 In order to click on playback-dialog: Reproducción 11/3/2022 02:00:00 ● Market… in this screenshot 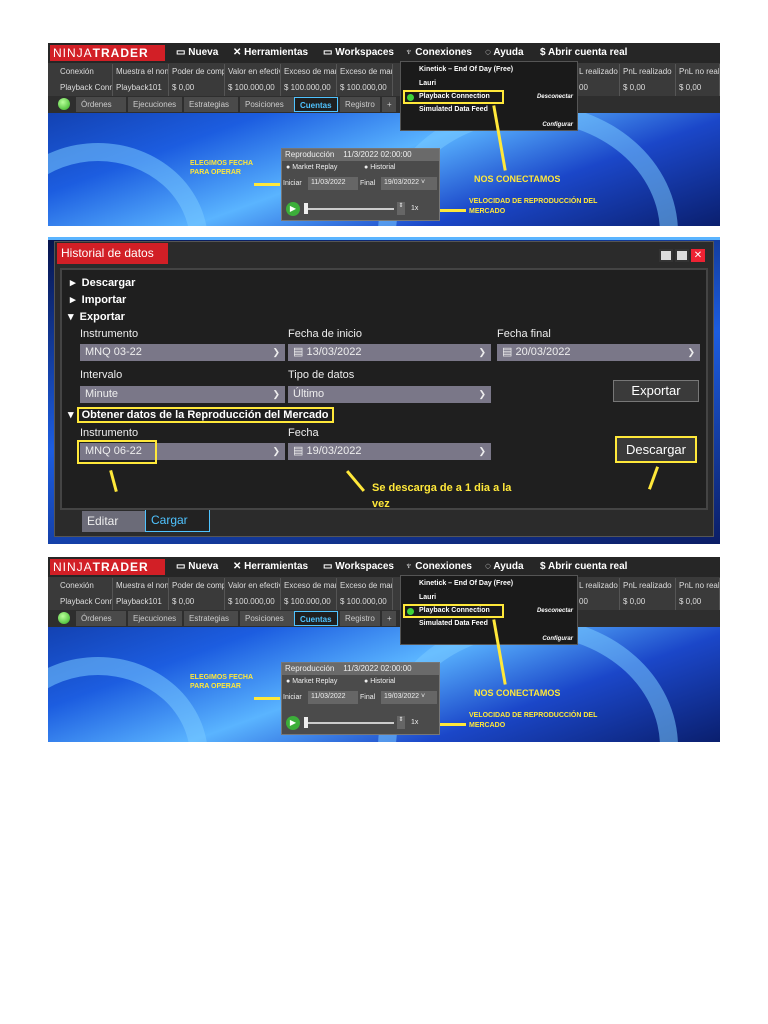, I will do `click(360, 184)`.